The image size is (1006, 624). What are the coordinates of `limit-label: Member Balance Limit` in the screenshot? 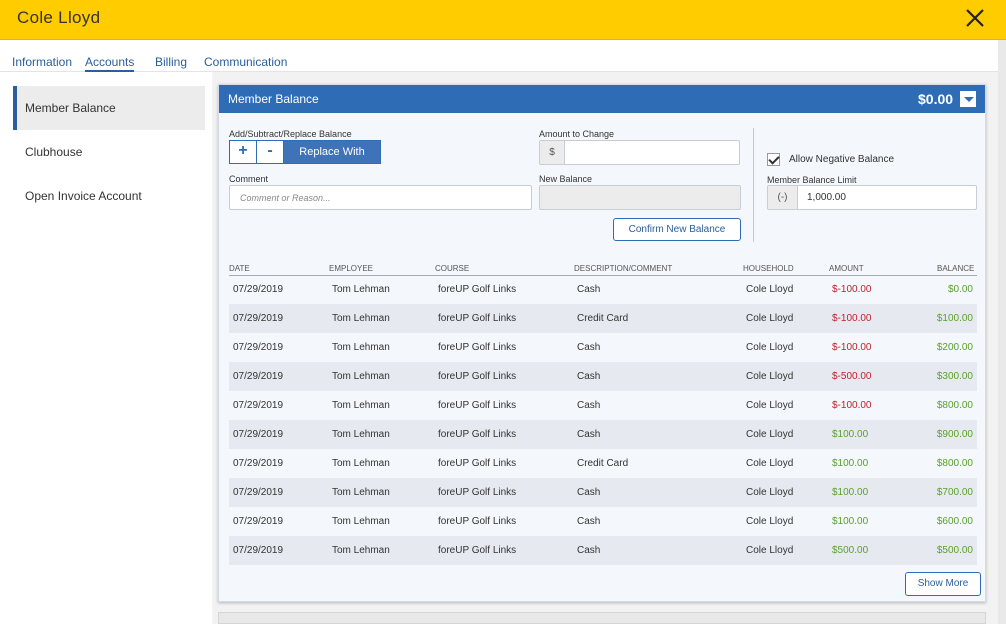 It's located at (812, 180).